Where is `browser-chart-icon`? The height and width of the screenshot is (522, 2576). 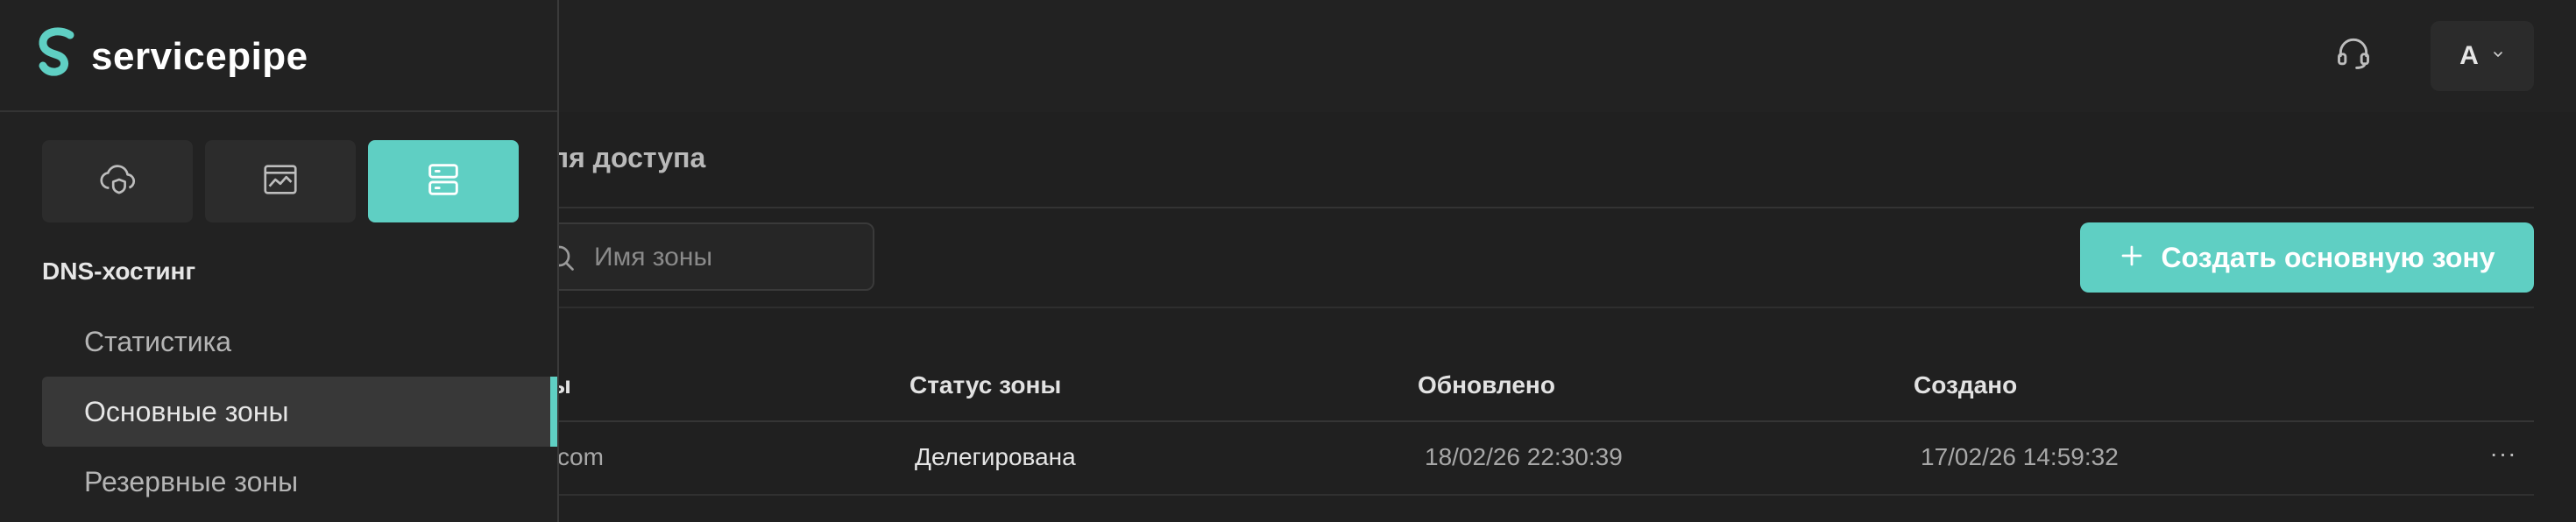
browser-chart-icon is located at coordinates (280, 182).